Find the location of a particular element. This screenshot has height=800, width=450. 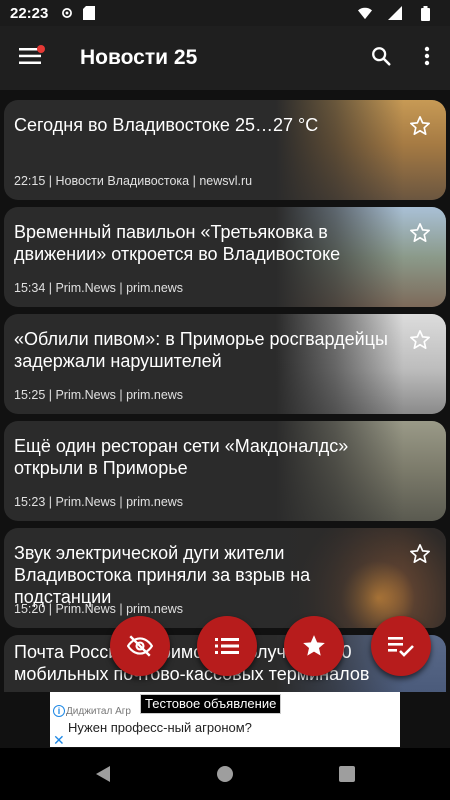

mark-all-read-button is located at coordinates (401, 646).